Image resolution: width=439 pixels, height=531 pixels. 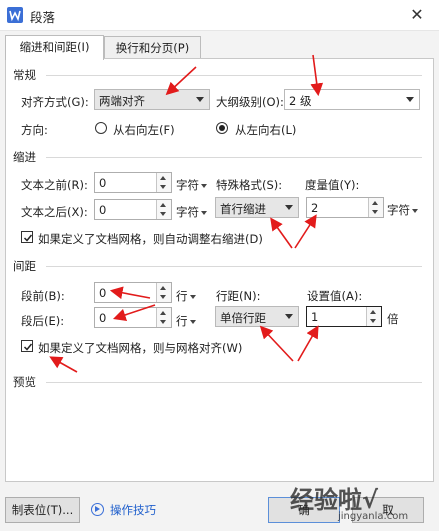 I want to click on direction-label: 方向:, so click(x=34, y=130).